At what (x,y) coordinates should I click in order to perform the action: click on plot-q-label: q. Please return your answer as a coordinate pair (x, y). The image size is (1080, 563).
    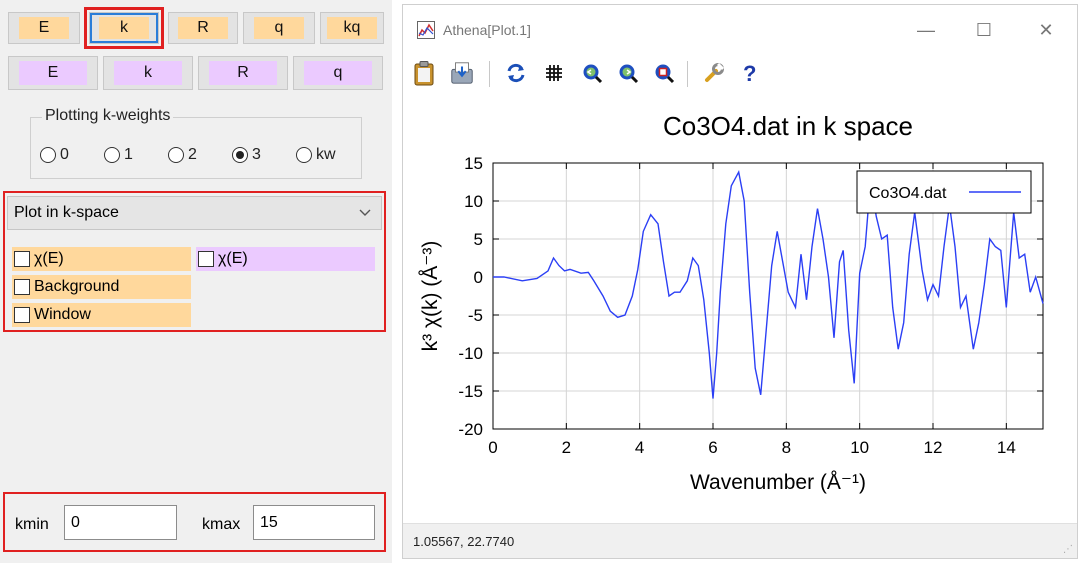
    Looking at the image, I should click on (279, 28).